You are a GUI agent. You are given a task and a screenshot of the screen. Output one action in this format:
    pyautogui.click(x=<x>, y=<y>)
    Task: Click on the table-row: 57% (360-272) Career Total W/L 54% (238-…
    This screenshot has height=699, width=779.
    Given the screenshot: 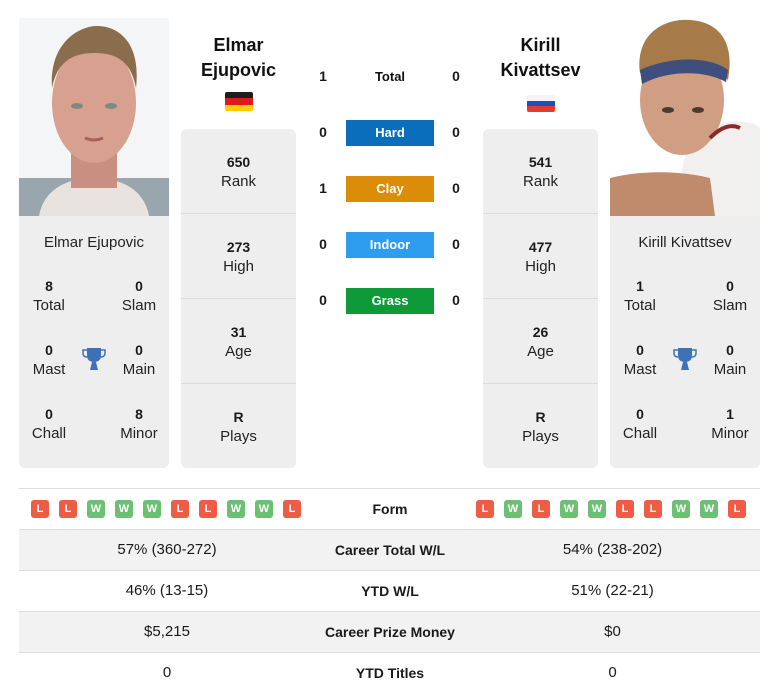 What is the action you would take?
    pyautogui.click(x=389, y=550)
    